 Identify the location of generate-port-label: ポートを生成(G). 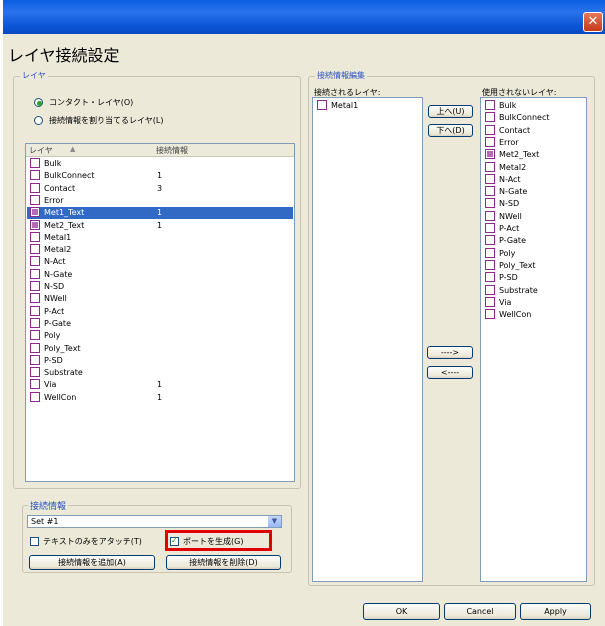
(213, 541).